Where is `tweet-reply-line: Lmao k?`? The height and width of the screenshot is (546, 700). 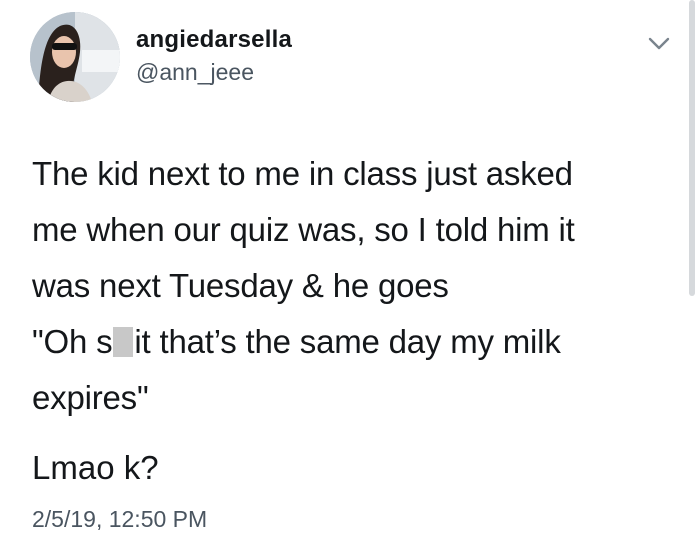
tweet-reply-line: Lmao k? is located at coordinates (95, 467).